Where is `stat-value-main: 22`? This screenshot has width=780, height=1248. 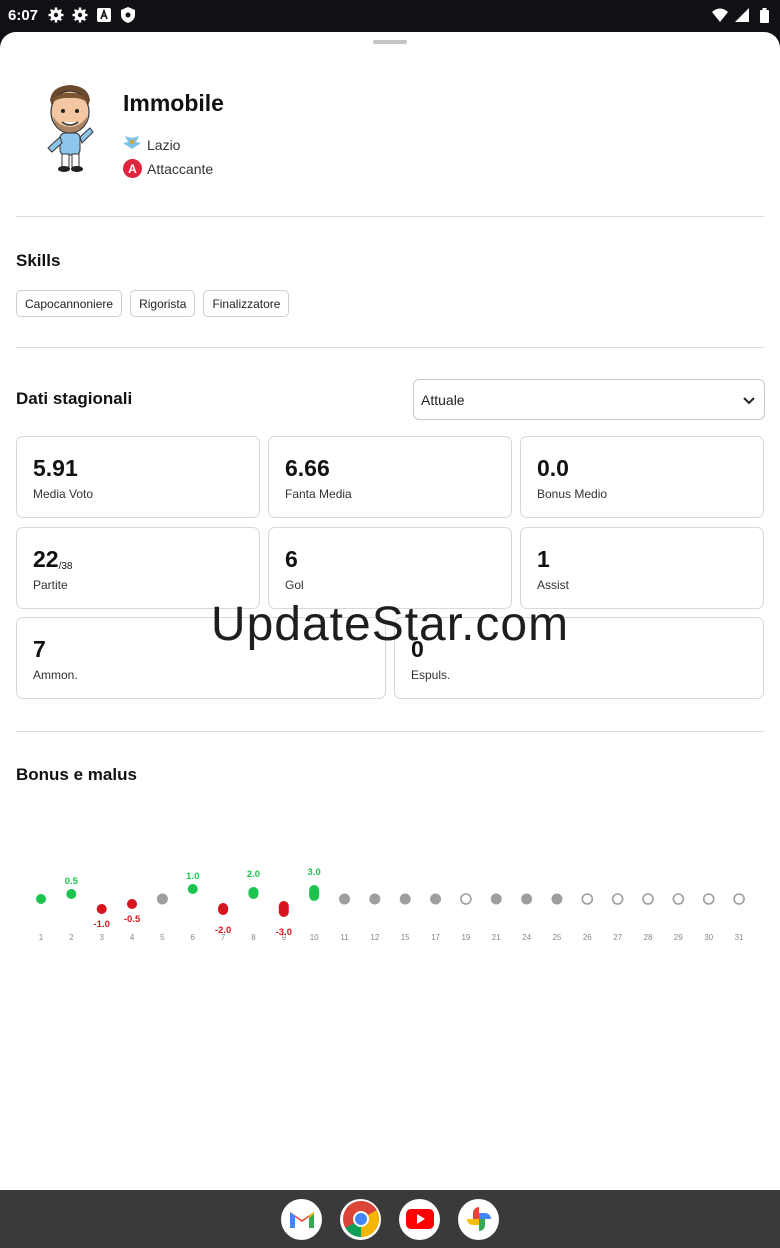 stat-value-main: 22 is located at coordinates (46, 559).